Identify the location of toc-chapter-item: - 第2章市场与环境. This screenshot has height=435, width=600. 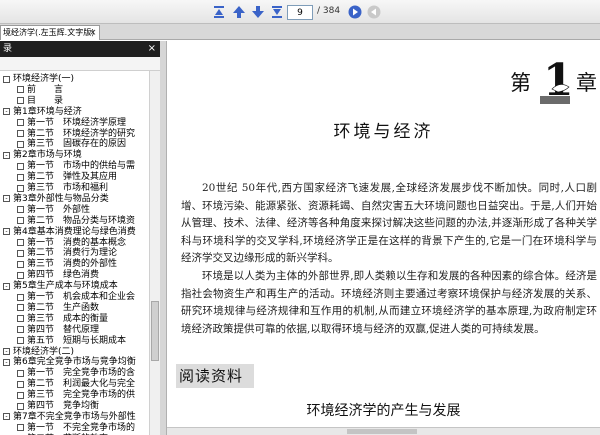
(42, 155).